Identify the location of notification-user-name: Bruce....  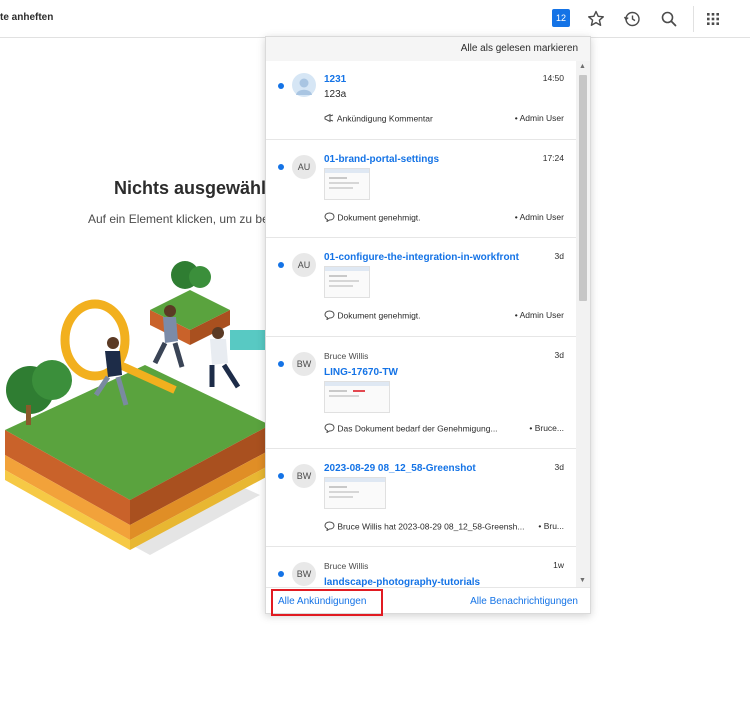
(549, 428).